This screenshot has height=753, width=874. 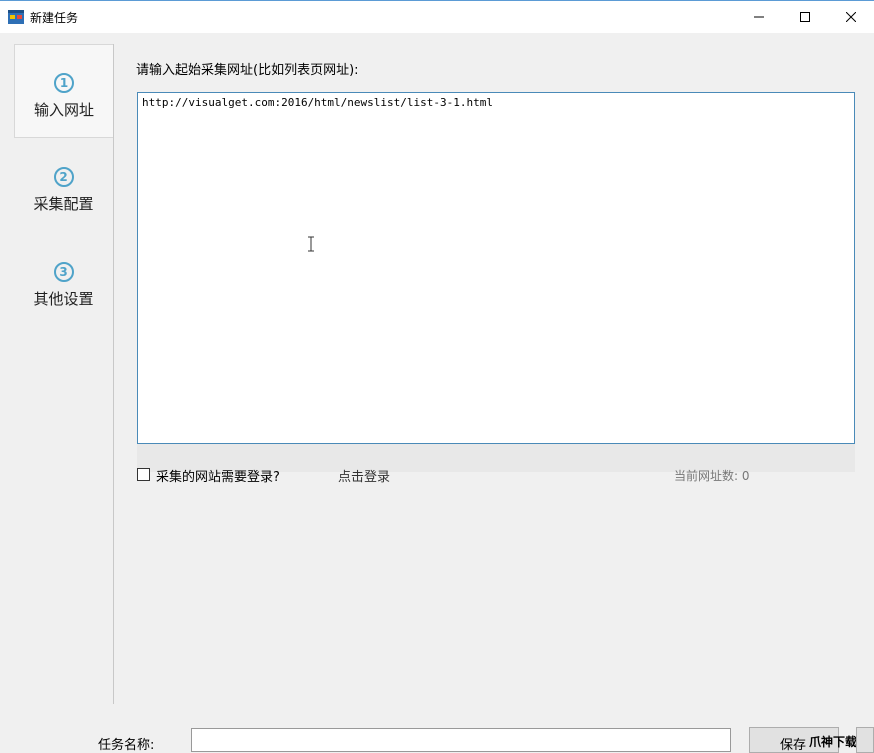 What do you see at coordinates (865, 740) in the screenshot?
I see `next-button` at bounding box center [865, 740].